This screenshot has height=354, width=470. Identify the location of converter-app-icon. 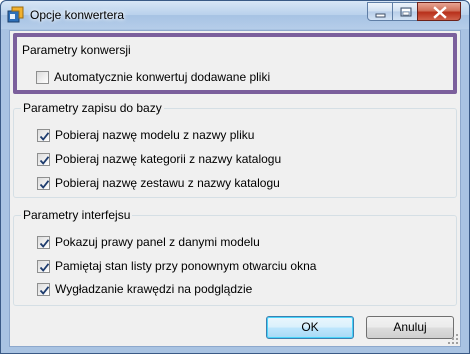
(15, 14).